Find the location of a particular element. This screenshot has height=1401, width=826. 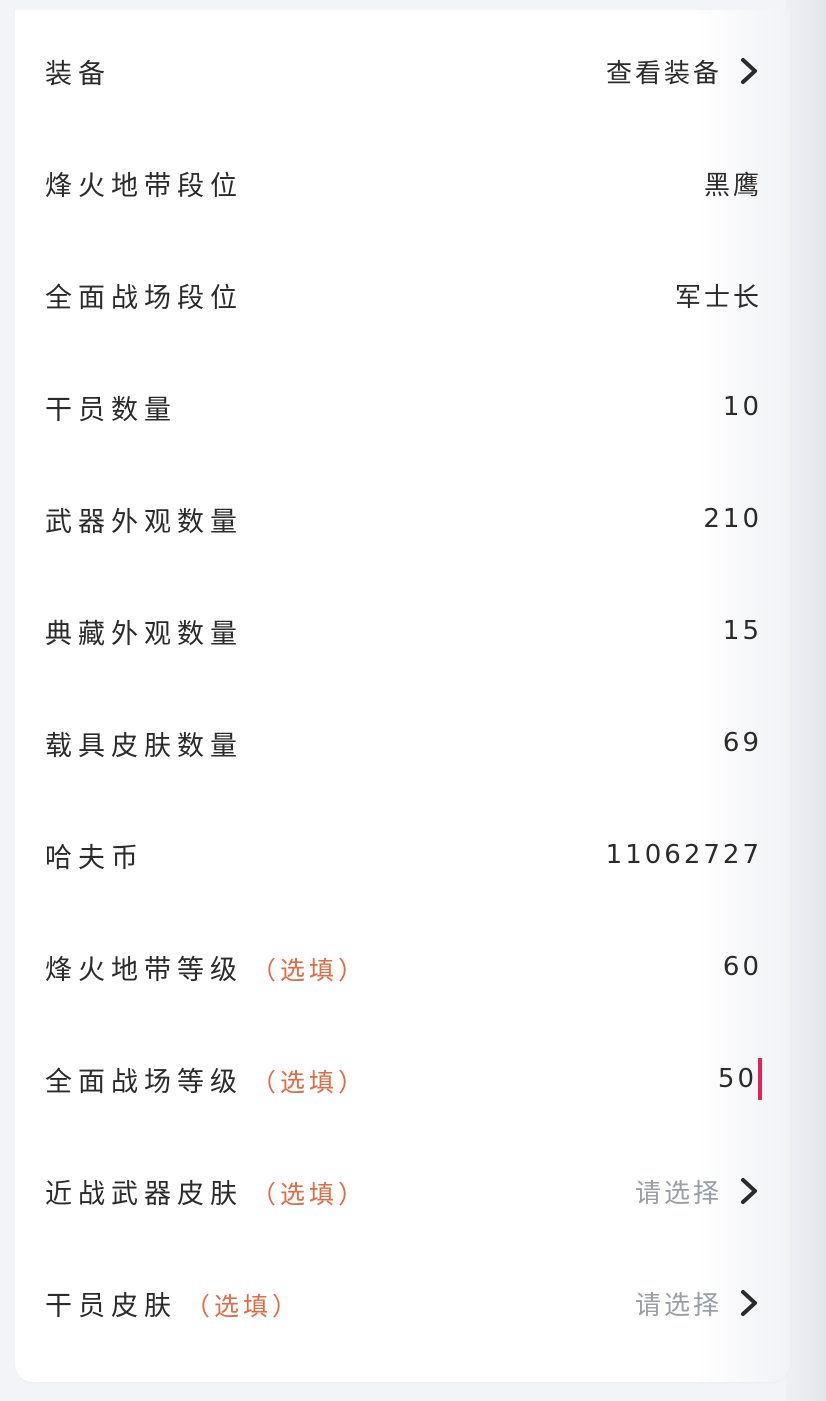

operator-skin-label: 干员皮肤 （选填） is located at coordinates (173, 1303).